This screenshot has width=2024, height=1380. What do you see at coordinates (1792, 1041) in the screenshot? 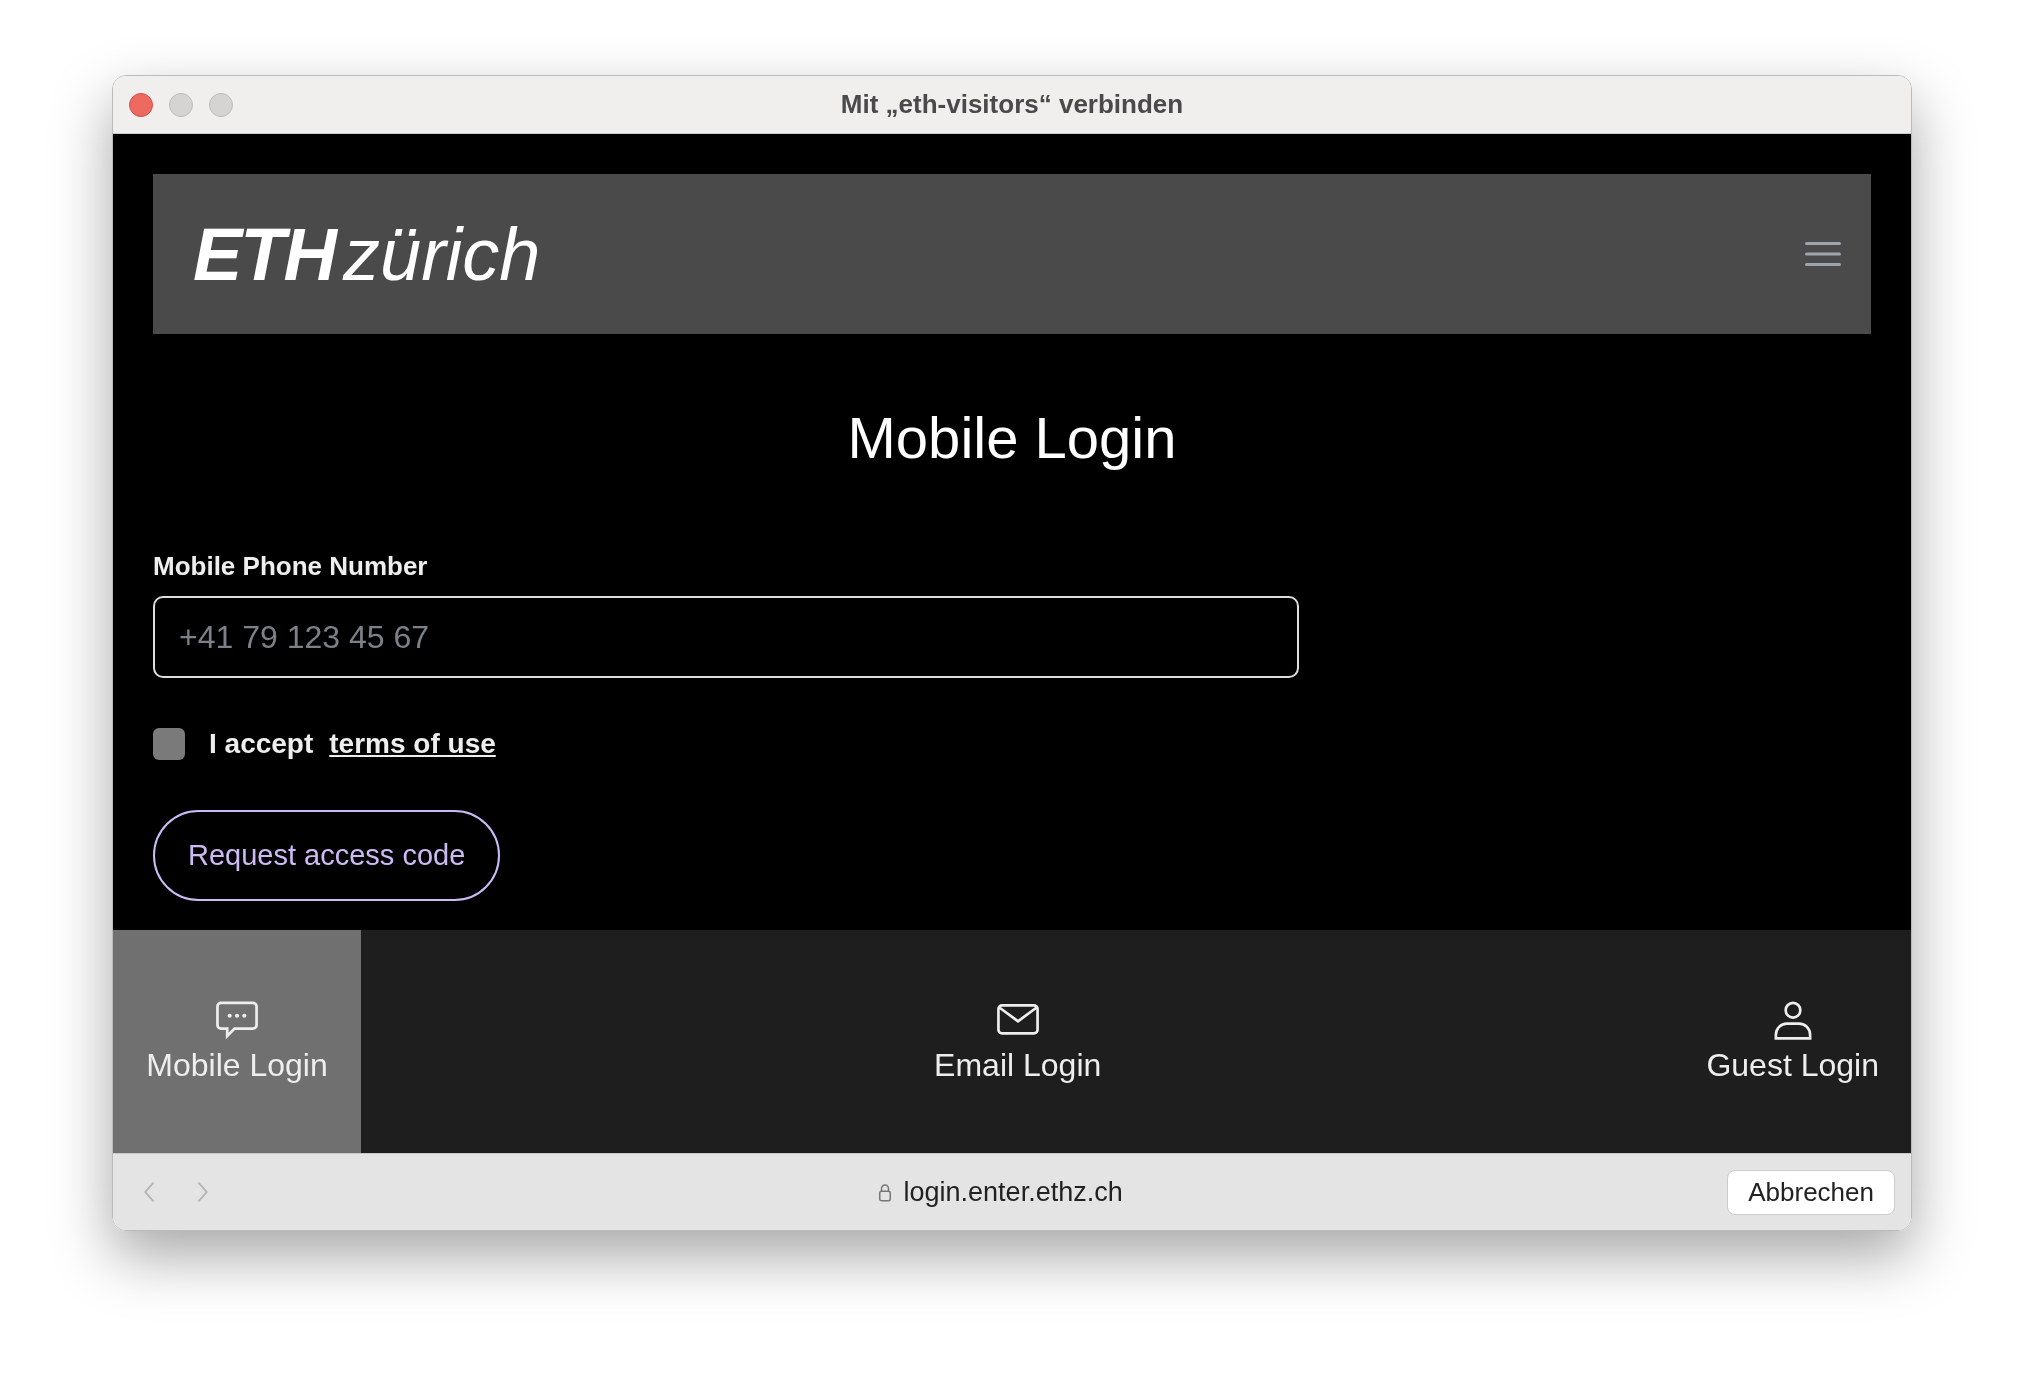
I see `login-tab: Guest Login` at bounding box center [1792, 1041].